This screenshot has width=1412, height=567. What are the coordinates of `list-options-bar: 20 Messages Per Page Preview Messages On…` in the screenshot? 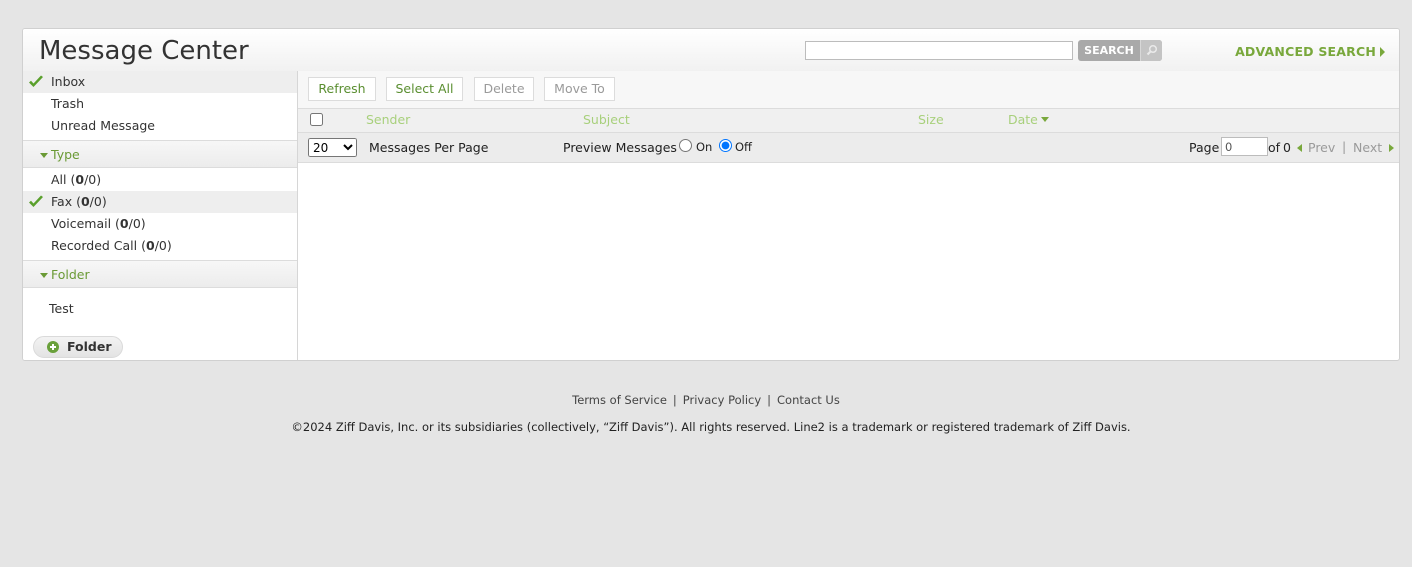 It's located at (848, 148).